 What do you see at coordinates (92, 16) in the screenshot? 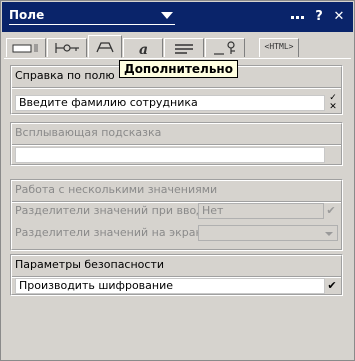
I see `object-type-dropdown: Поле` at bounding box center [92, 16].